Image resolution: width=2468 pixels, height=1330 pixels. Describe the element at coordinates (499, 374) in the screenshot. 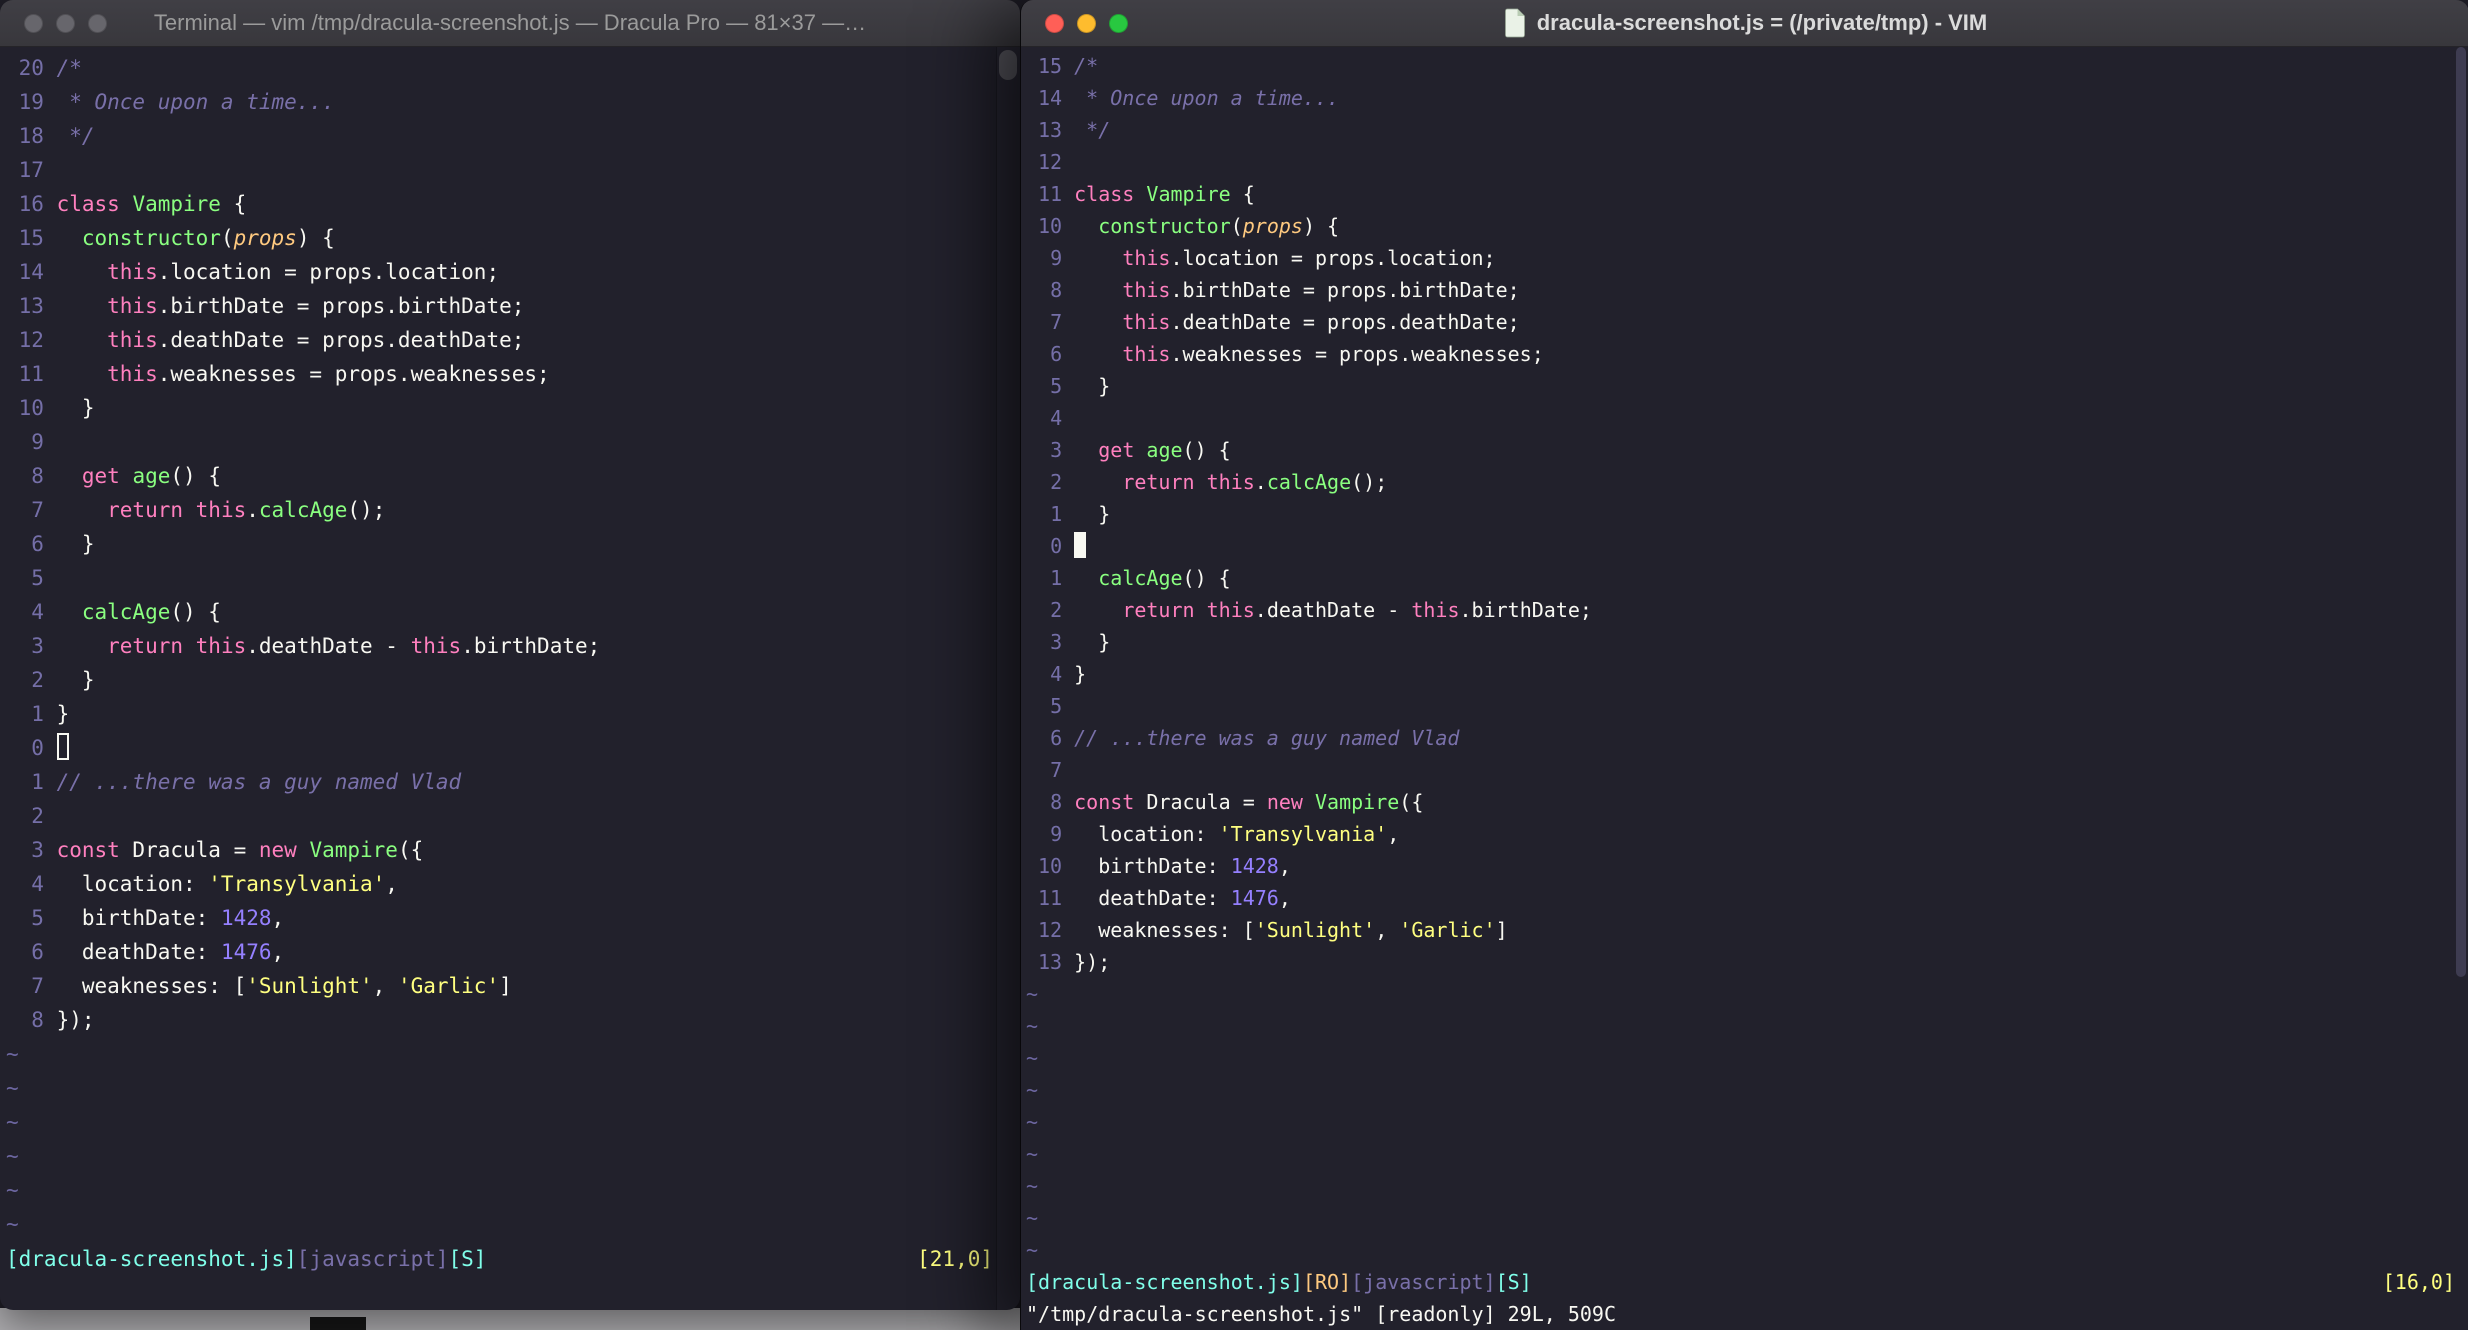

I see `code-line: 11 this.weaknesses = props.weaknesses;` at that location.